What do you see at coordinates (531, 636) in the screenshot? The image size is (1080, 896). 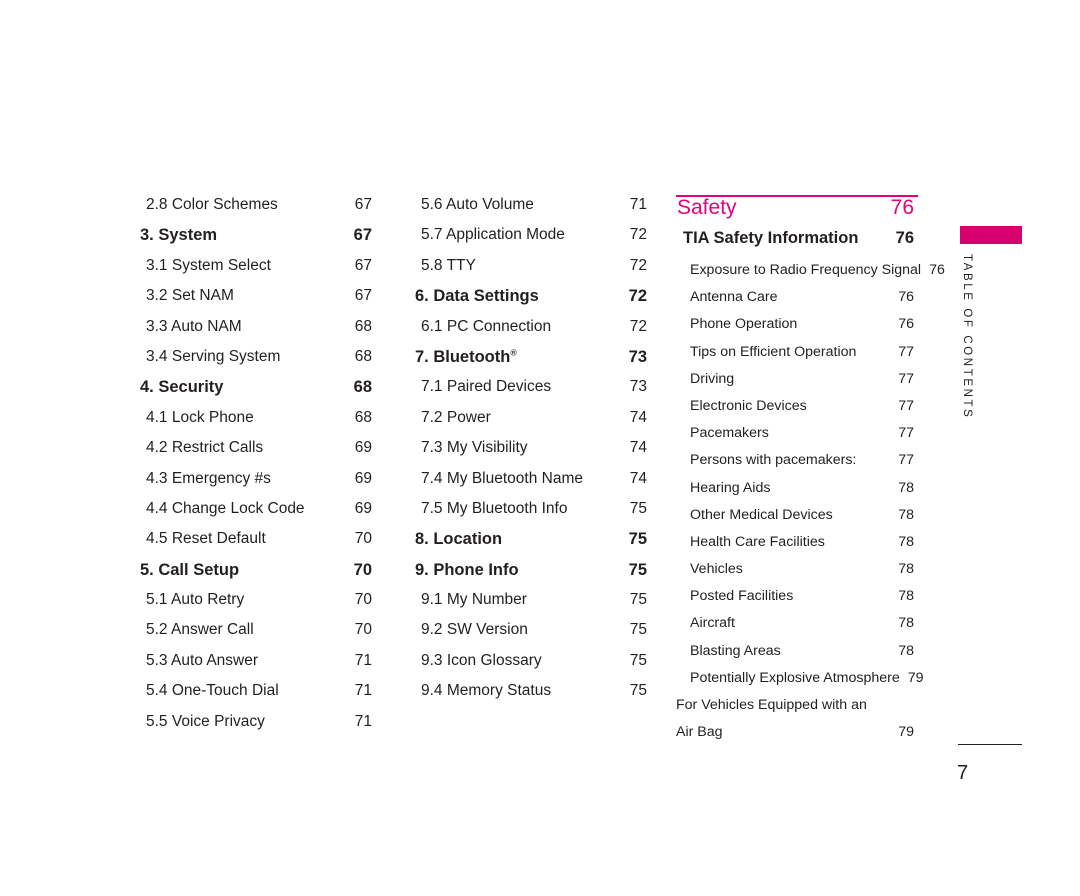 I see `toc-entry-sub: 9.2 SW Version 75` at bounding box center [531, 636].